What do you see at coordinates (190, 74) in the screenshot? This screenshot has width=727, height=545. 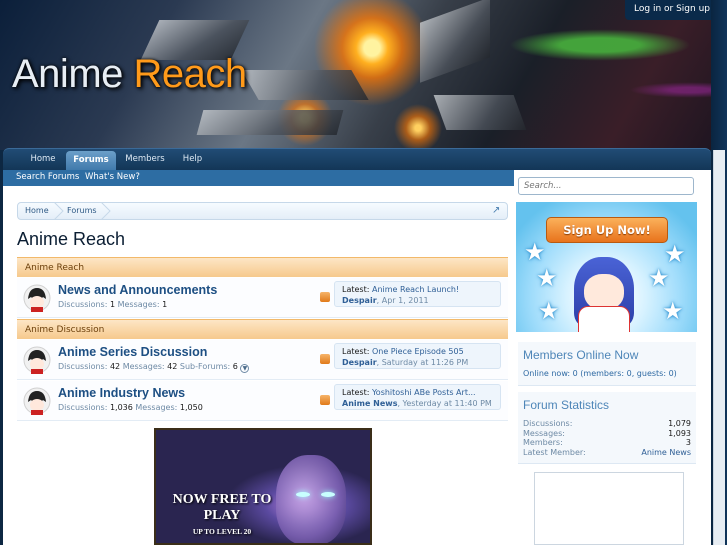 I see `logo-word-reach: Reach` at bounding box center [190, 74].